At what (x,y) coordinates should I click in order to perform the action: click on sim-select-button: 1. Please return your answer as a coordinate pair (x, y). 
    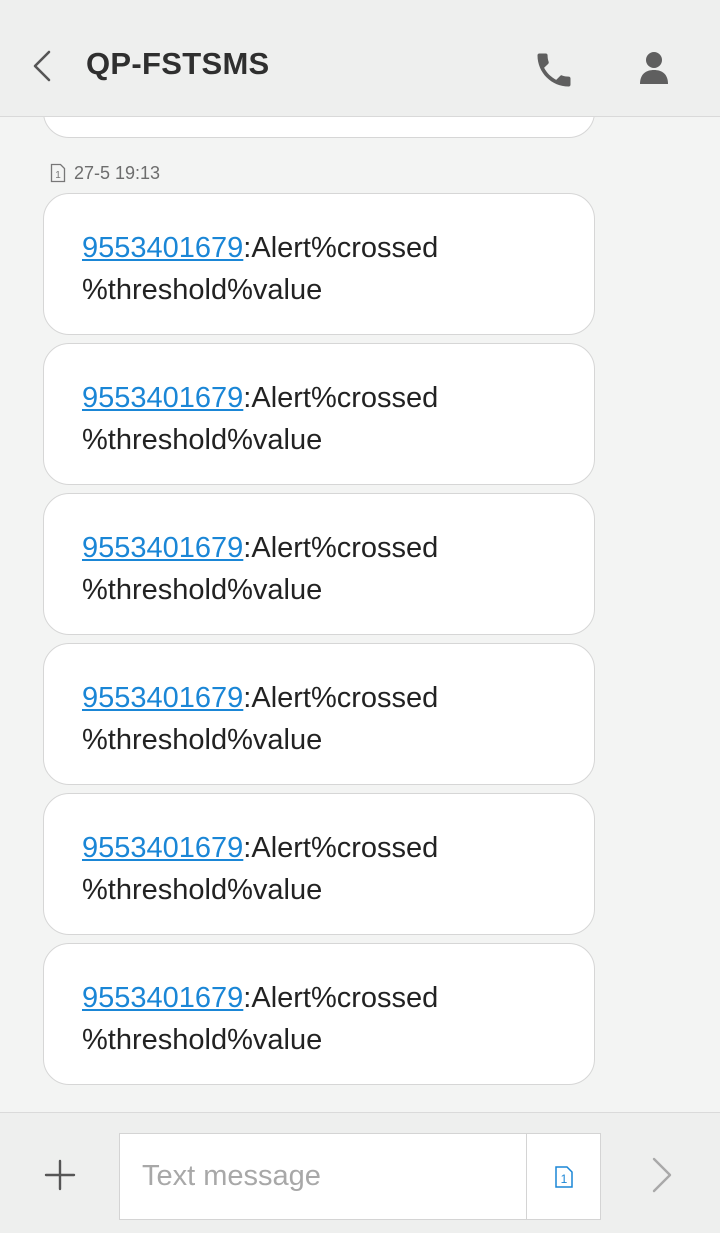
    Looking at the image, I should click on (563, 1176).